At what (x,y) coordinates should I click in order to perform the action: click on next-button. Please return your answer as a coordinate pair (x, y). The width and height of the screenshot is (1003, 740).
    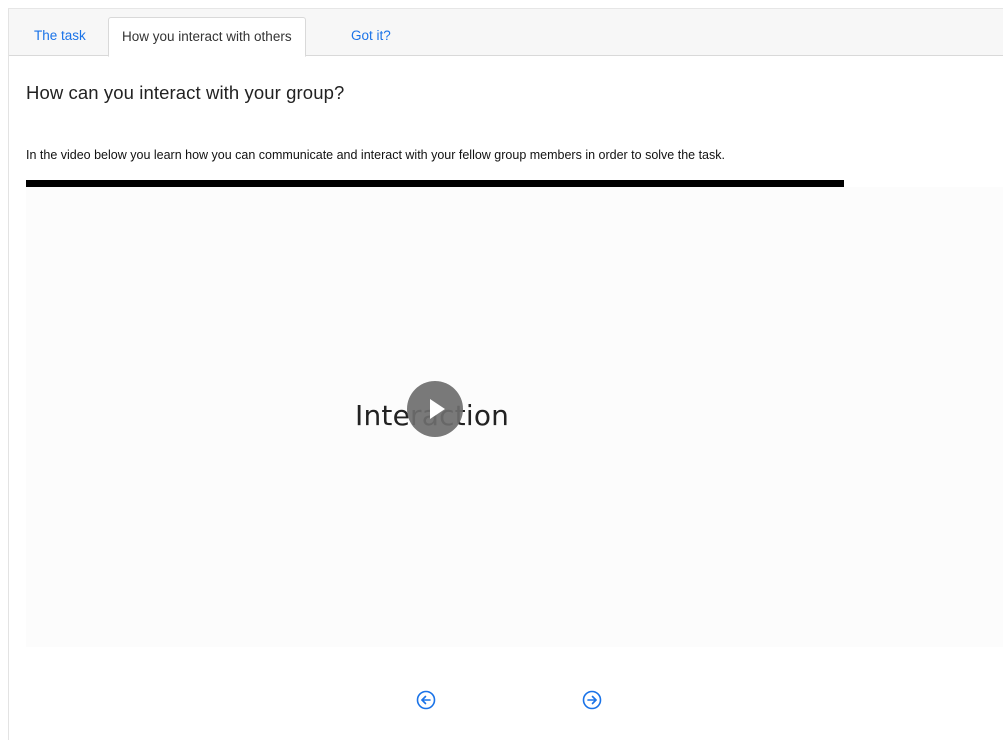
    Looking at the image, I should click on (592, 700).